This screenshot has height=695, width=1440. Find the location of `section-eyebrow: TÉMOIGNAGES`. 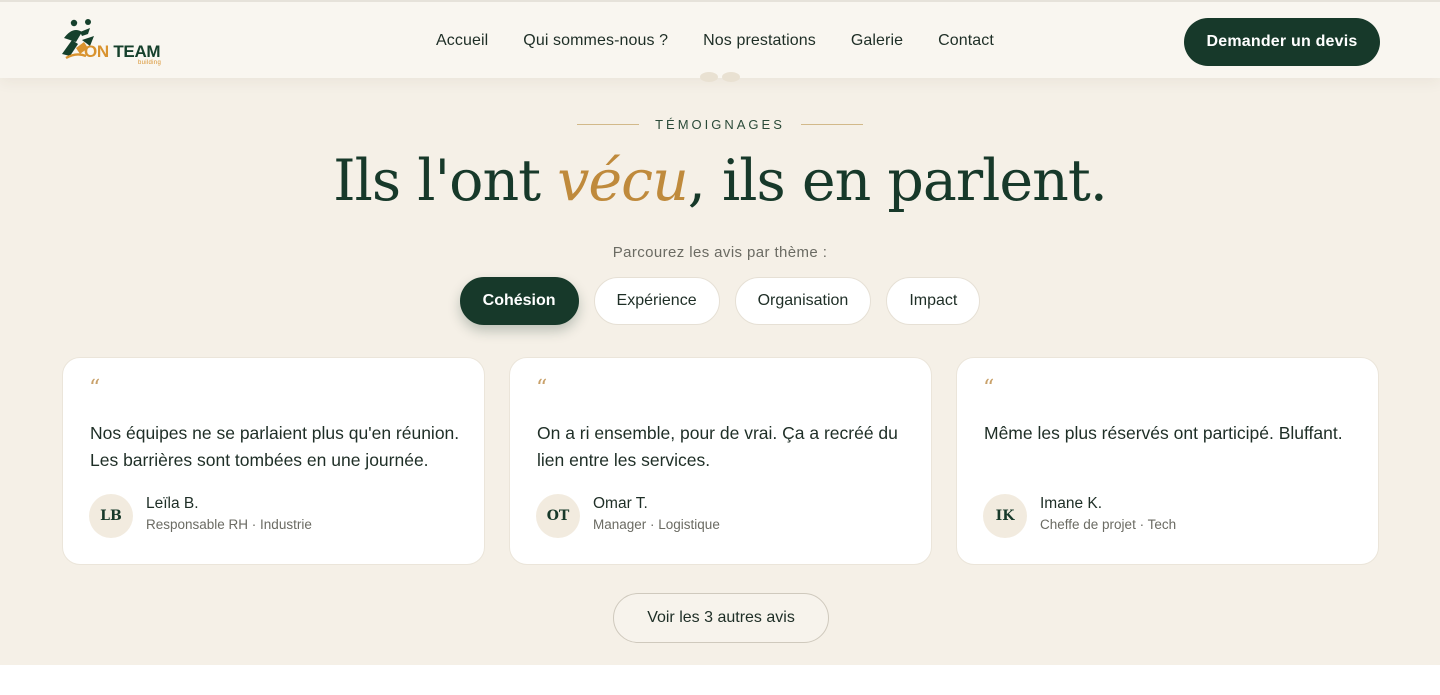

section-eyebrow: TÉMOIGNAGES is located at coordinates (720, 124).